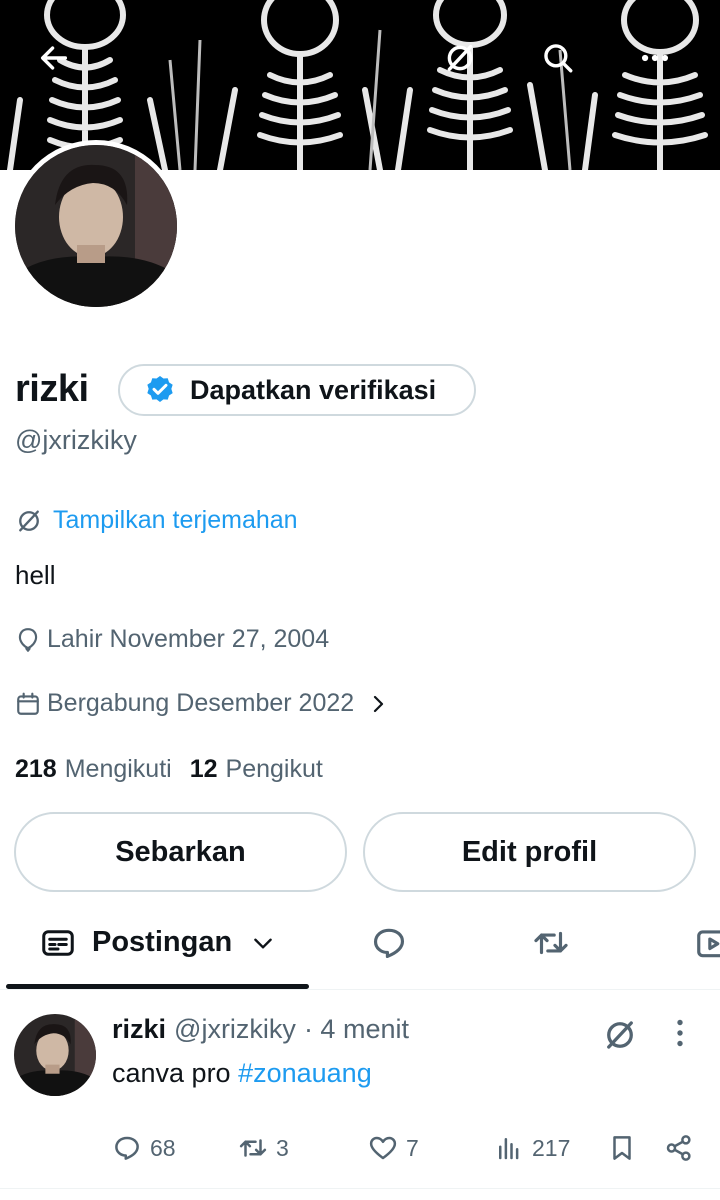  Describe the element at coordinates (356, 1029) in the screenshot. I see `post-time: · 4 menit` at that location.